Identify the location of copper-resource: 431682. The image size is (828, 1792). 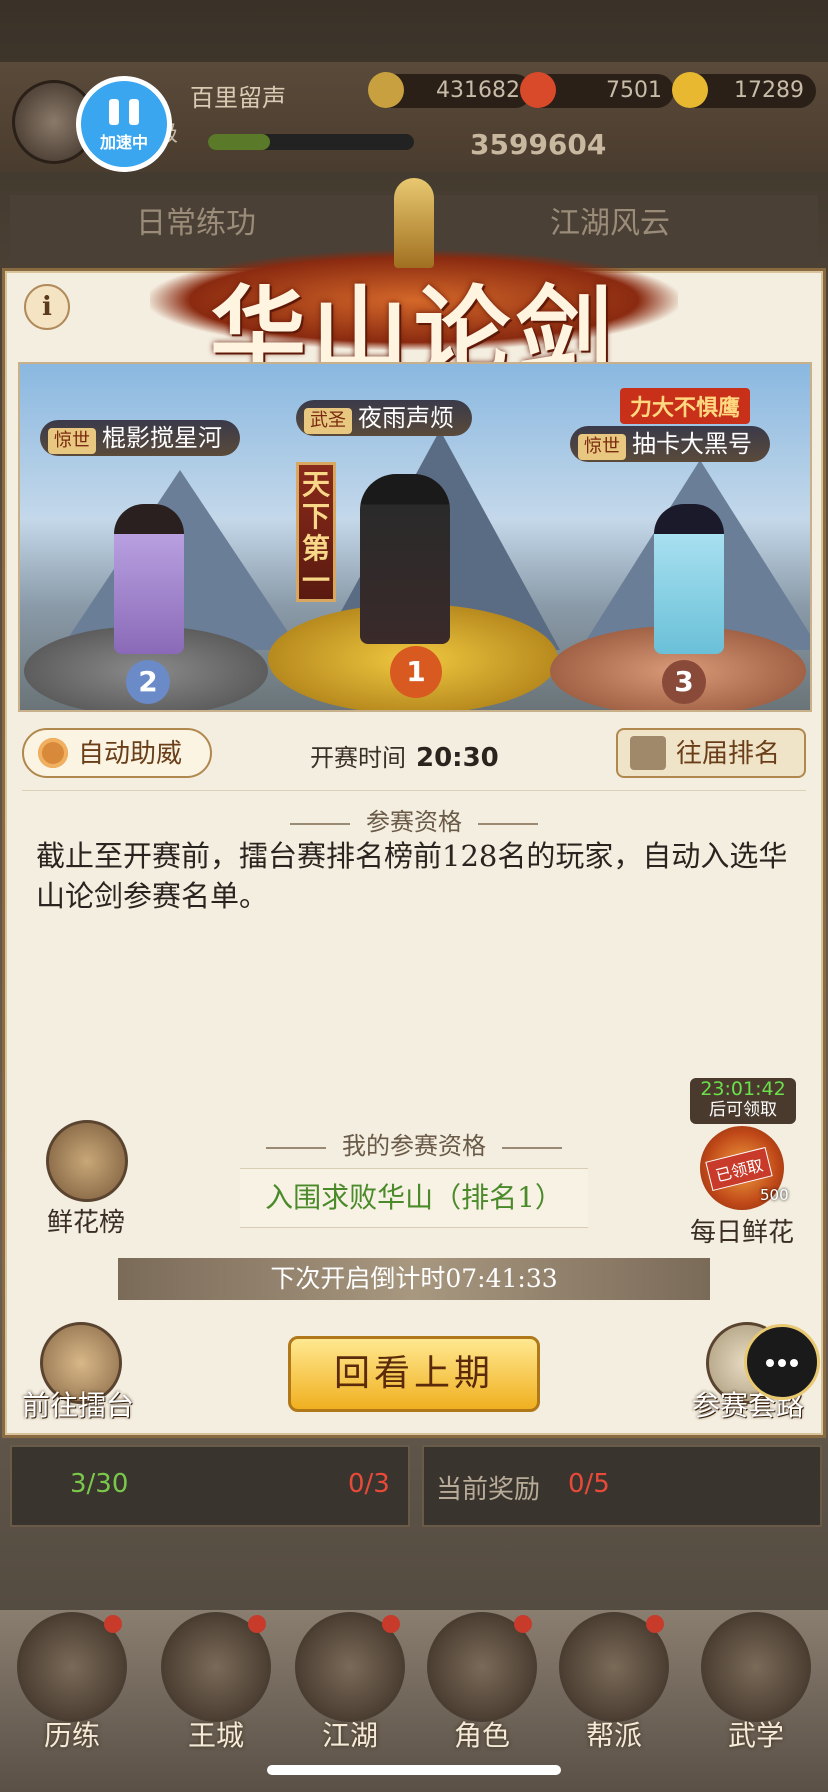
(450, 90).